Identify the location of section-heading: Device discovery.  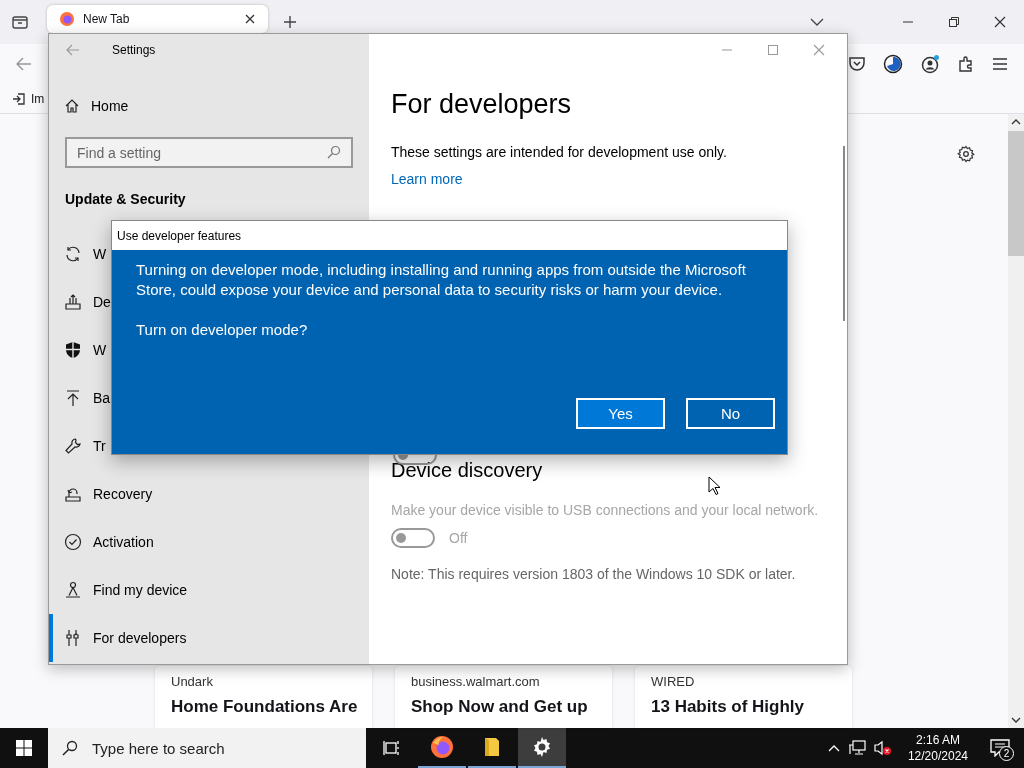
(467, 470).